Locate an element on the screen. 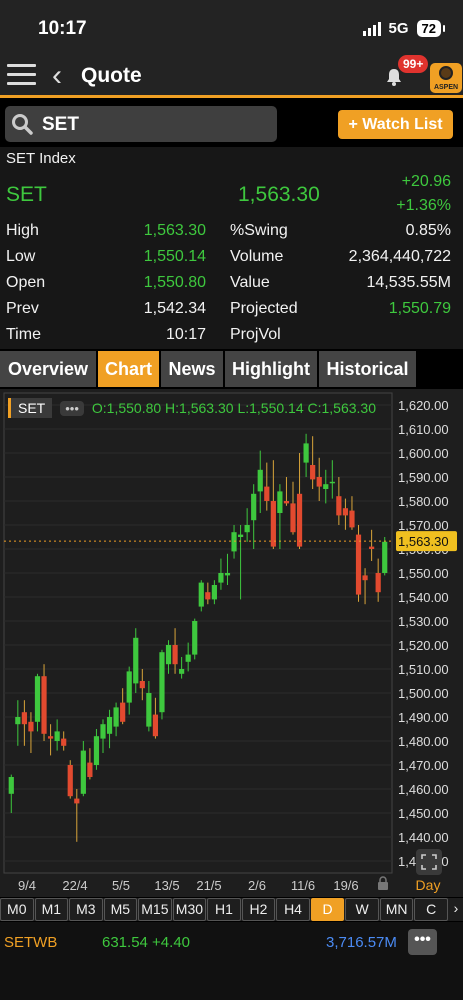 Image resolution: width=463 pixels, height=1000 pixels. timeframe-m3: M3 is located at coordinates (86, 909).